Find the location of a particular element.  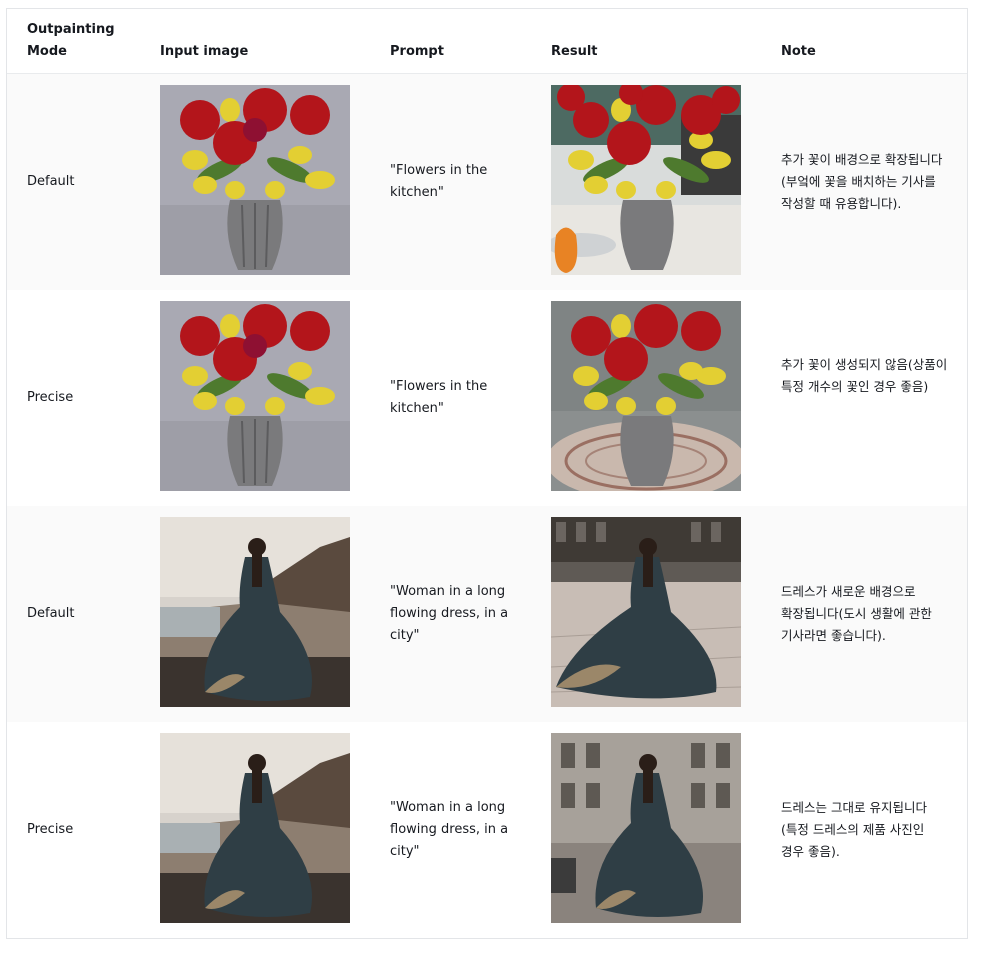

result-image-woman-default is located at coordinates (646, 612).